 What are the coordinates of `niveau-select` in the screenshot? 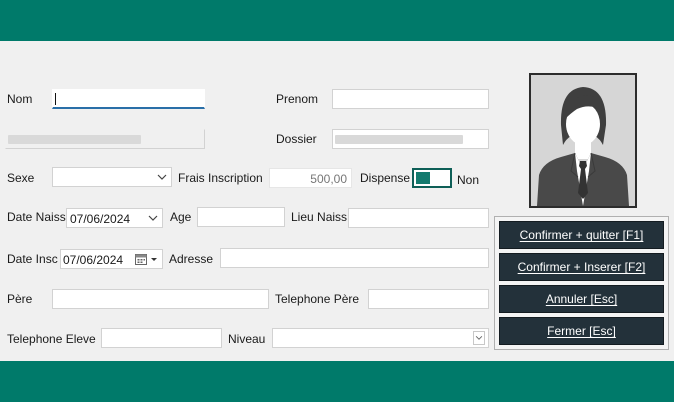 It's located at (380, 338).